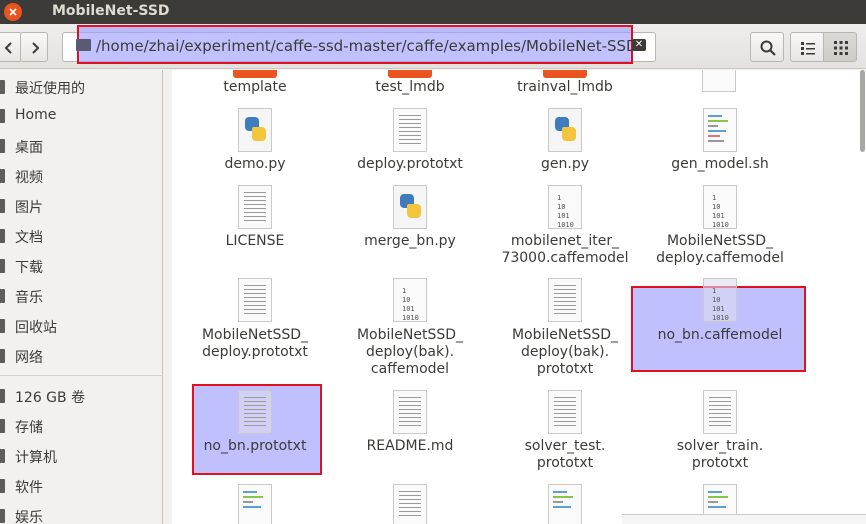  I want to click on file-name: gen_model.sh, so click(720, 164).